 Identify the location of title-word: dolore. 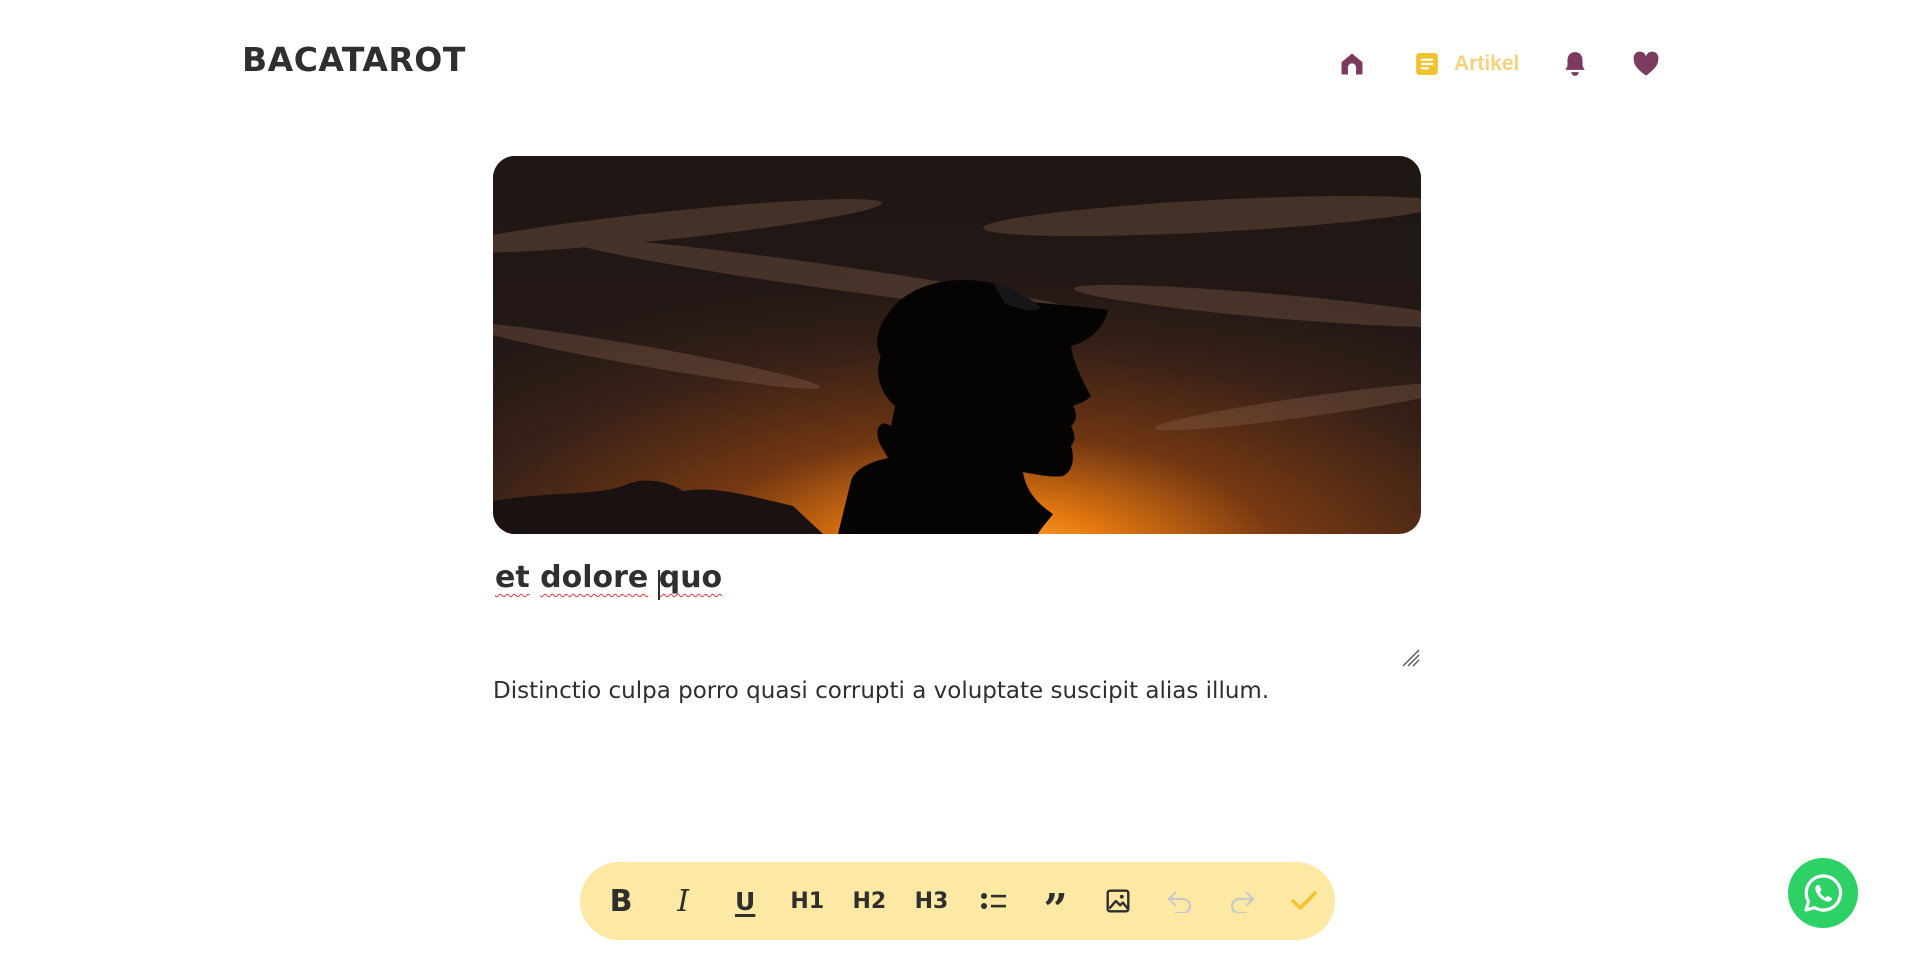
(594, 577).